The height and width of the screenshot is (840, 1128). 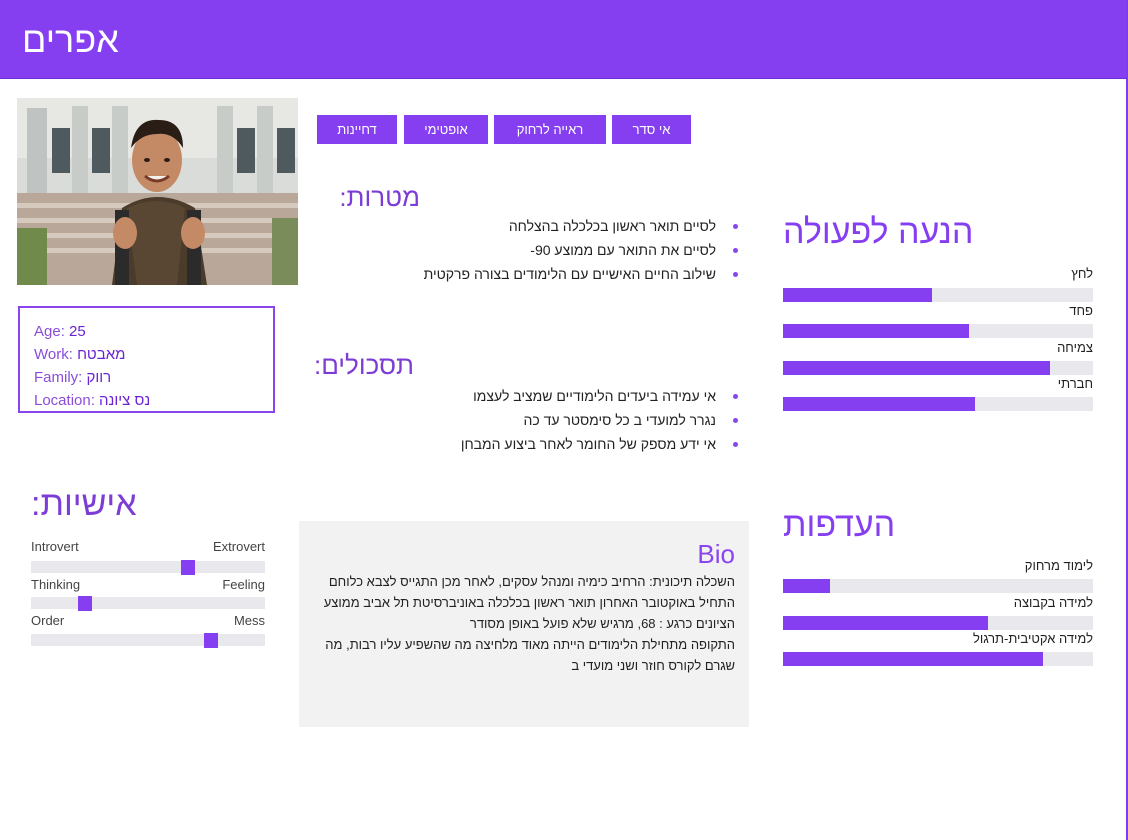 What do you see at coordinates (1075, 383) in the screenshot?
I see `motivation-label: חברתי` at bounding box center [1075, 383].